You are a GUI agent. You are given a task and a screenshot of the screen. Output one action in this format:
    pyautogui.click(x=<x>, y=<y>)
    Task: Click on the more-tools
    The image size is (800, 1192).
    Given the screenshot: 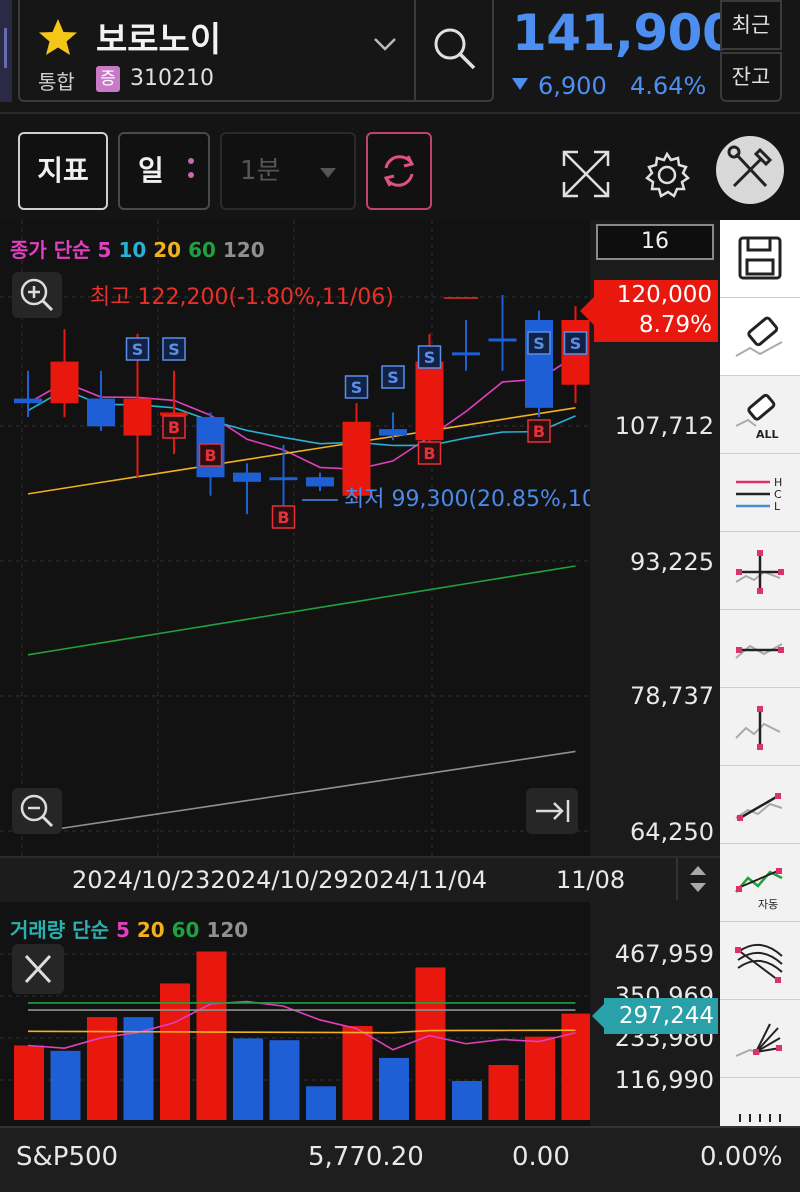 What is the action you would take?
    pyautogui.click(x=760, y=1102)
    